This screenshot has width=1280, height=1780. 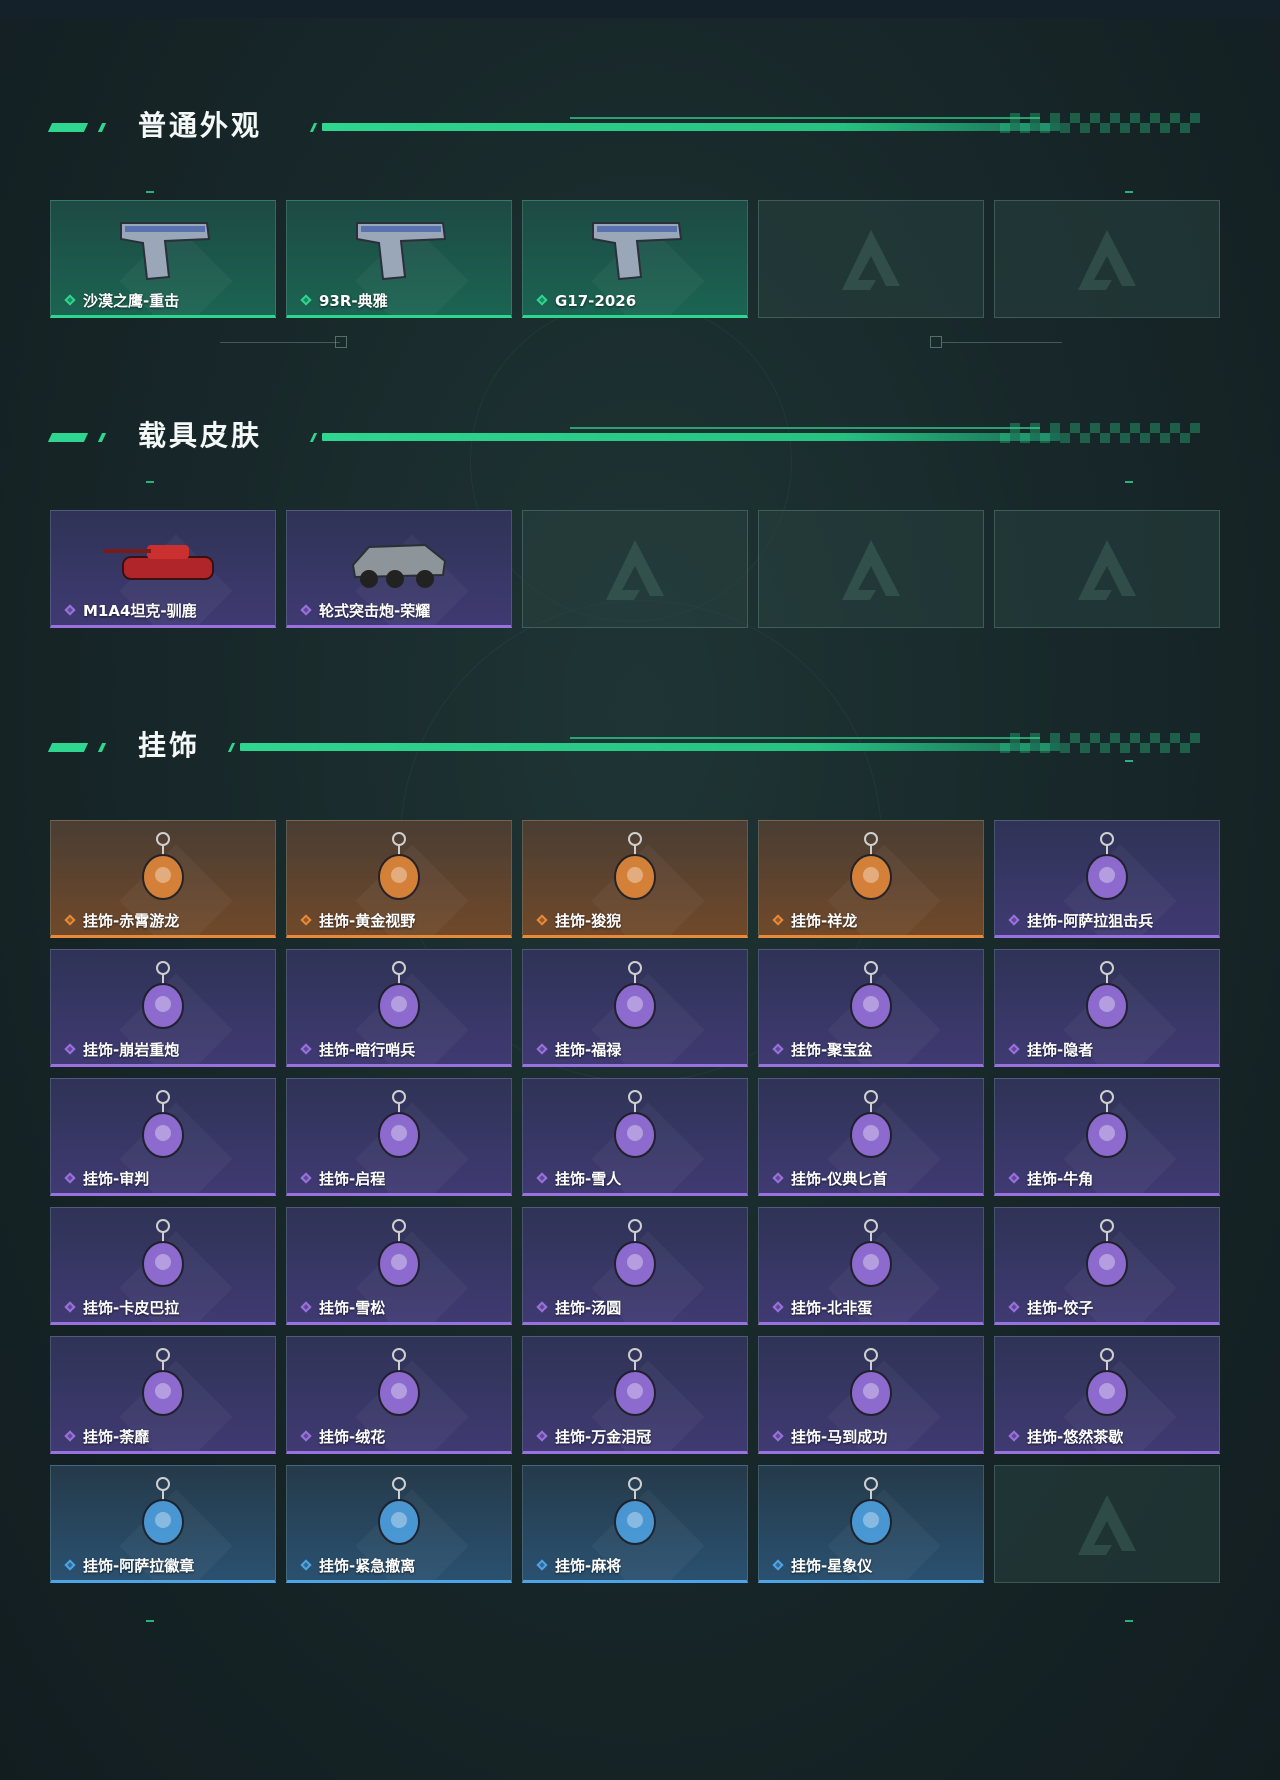 What do you see at coordinates (588, 1566) in the screenshot?
I see `item-name: 挂饰-麻将` at bounding box center [588, 1566].